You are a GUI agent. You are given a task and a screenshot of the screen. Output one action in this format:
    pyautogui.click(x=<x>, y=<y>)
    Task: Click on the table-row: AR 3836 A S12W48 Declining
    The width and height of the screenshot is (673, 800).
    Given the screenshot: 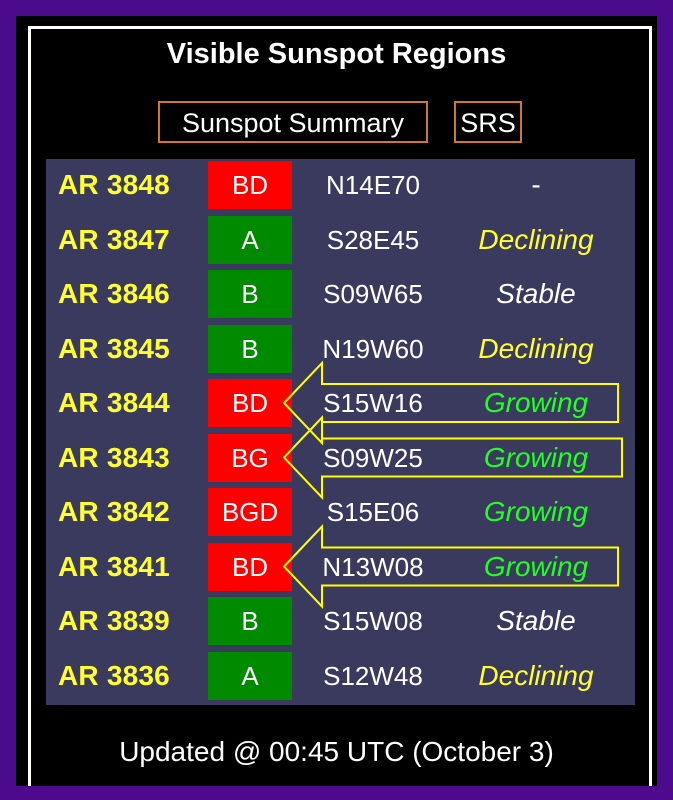 What is the action you would take?
    pyautogui.click(x=340, y=676)
    